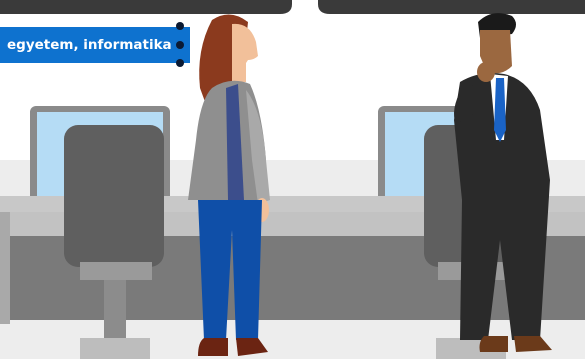  Describe the element at coordinates (180, 63) in the screenshot. I see `resize-handle-bottom` at that location.